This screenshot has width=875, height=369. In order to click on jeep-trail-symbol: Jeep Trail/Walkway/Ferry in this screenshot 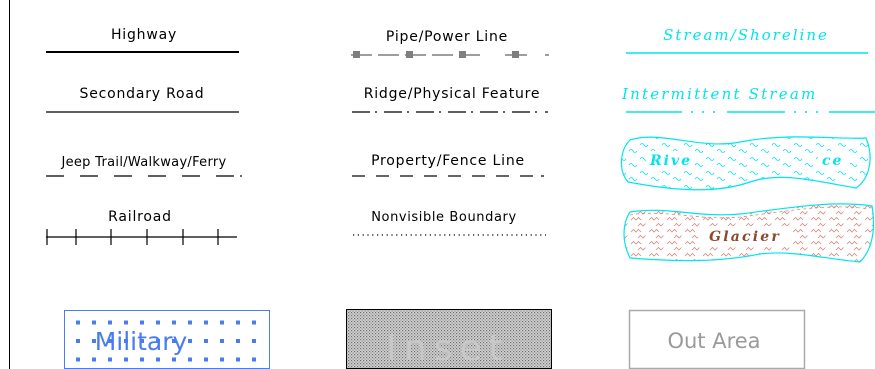, I will do `click(144, 166)`.